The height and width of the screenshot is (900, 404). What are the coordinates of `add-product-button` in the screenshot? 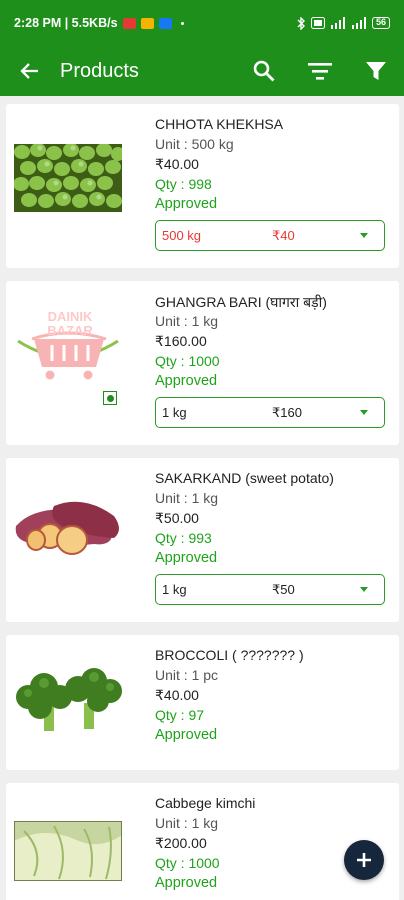 It's located at (364, 860).